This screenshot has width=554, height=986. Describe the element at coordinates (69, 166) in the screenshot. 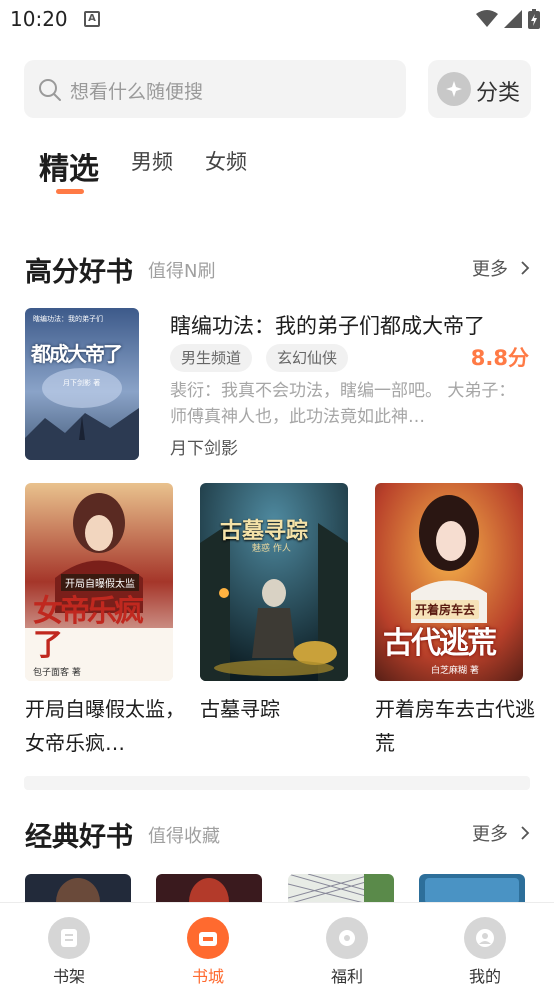

I see `tab-featured: 精选` at that location.